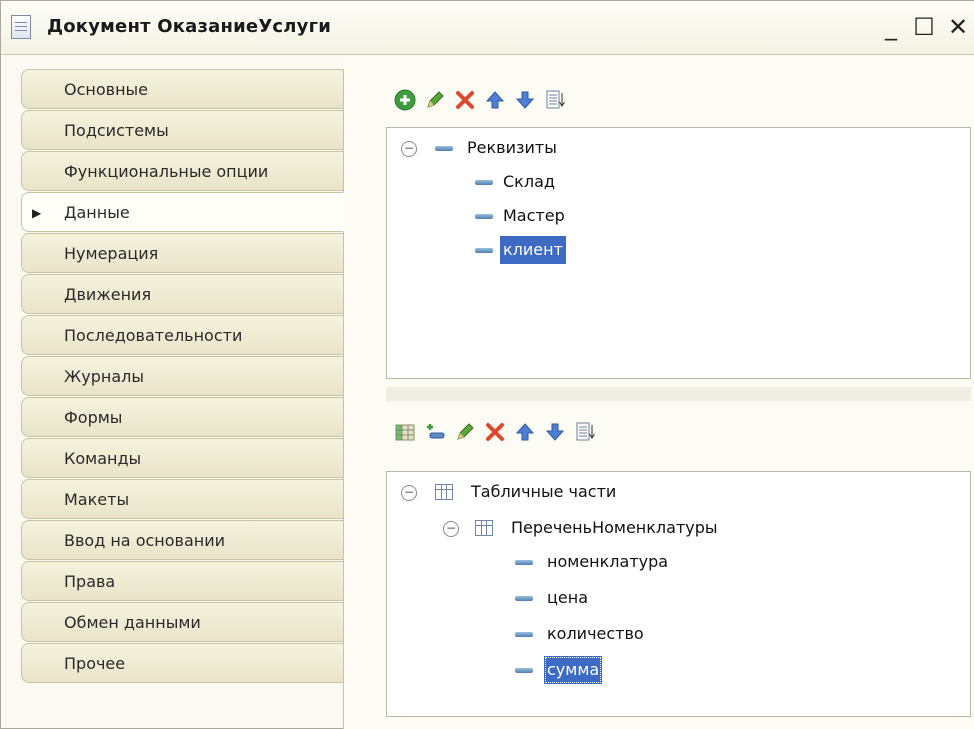 The width and height of the screenshot is (974, 729). Describe the element at coordinates (166, 171) in the screenshot. I see `tab-label: Функциональные опции` at that location.